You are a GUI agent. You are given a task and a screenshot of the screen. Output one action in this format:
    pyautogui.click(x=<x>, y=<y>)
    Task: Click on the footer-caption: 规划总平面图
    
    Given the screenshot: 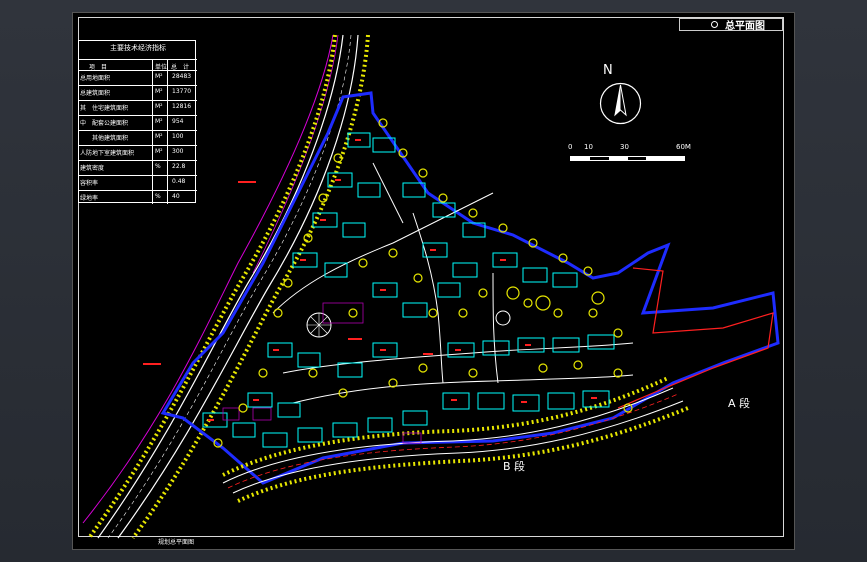 What is the action you would take?
    pyautogui.click(x=176, y=542)
    